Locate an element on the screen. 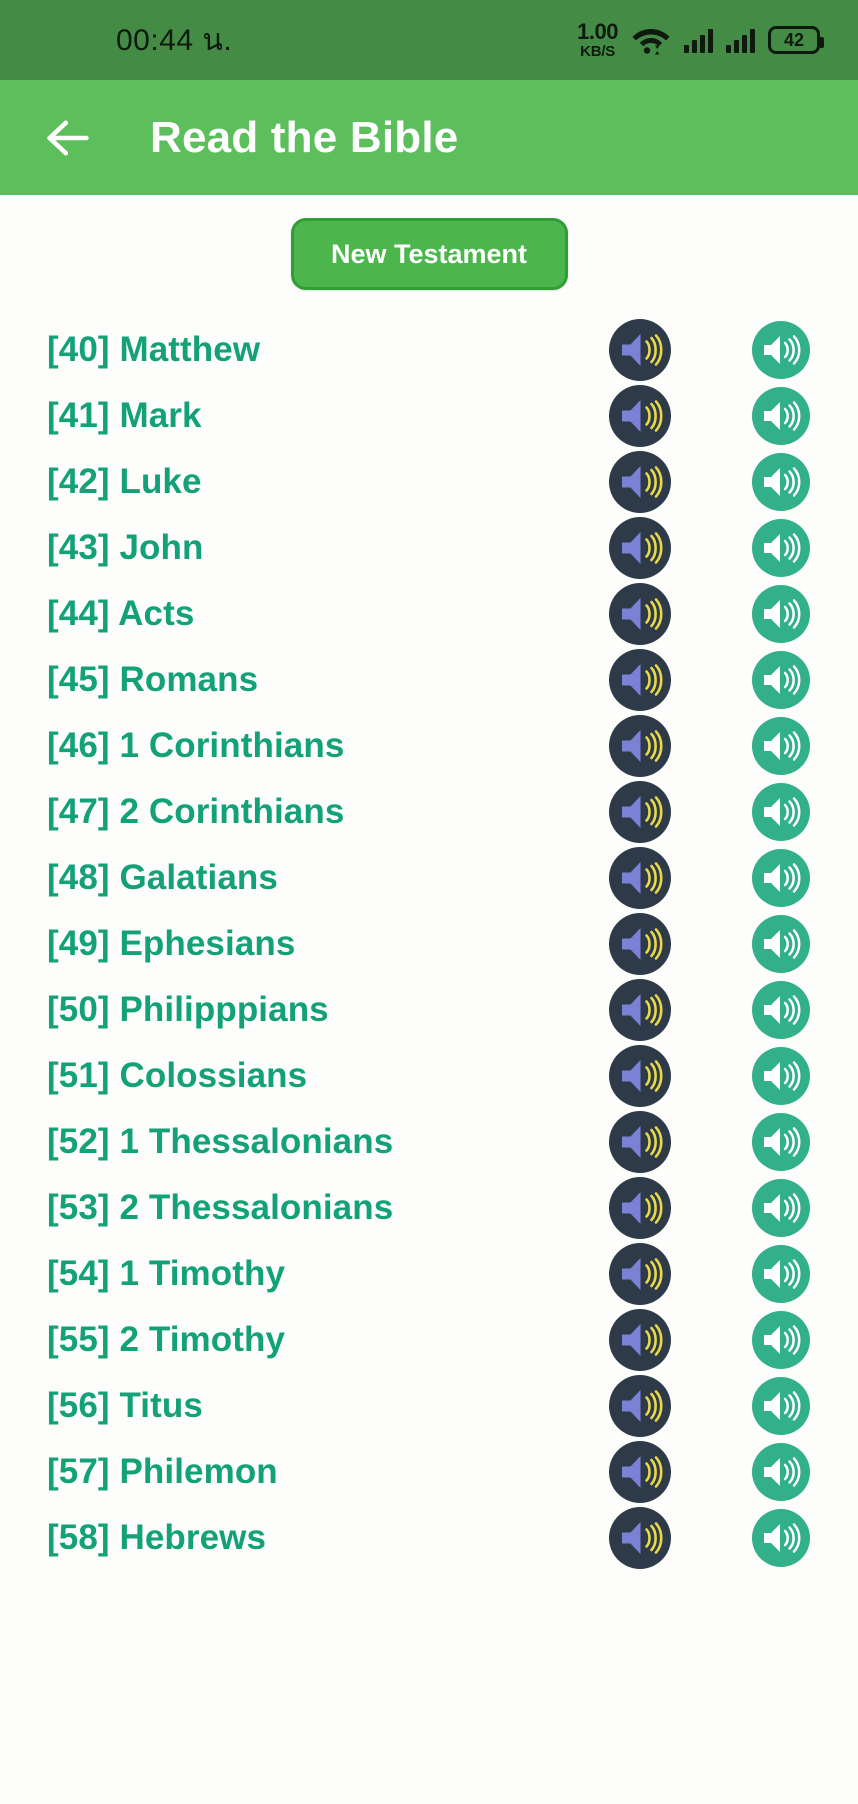 Image resolution: width=858 pixels, height=1804 pixels. book-row: [46] 1 Corinthians is located at coordinates (429, 746).